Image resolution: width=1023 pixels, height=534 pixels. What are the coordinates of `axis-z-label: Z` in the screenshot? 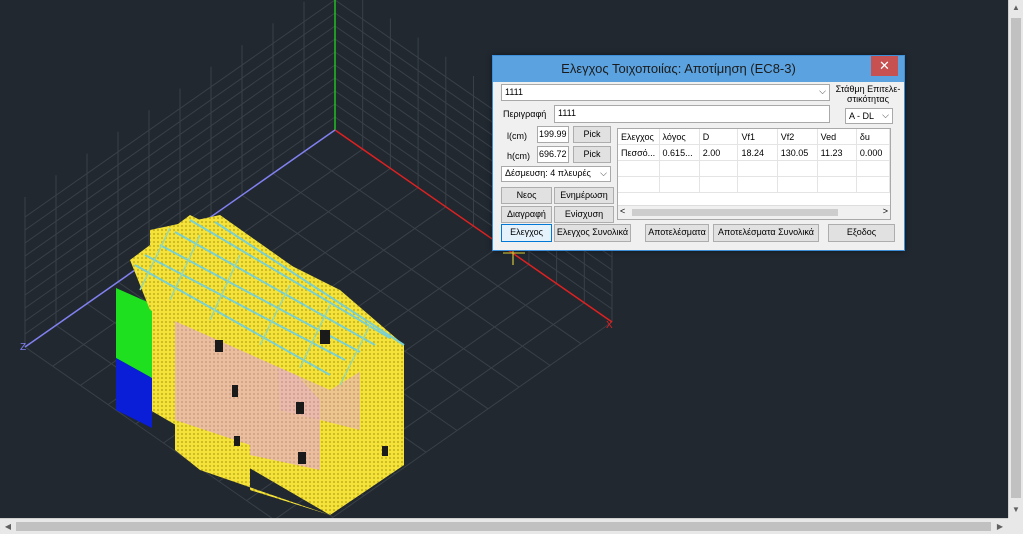 It's located at (23, 347).